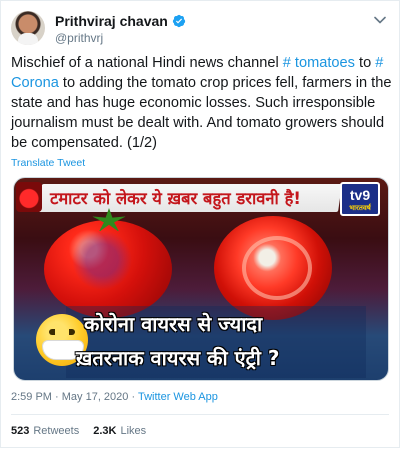 The image size is (402, 450). I want to click on tweet-stats: 523 Retweets 2.3K Likes, so click(78, 431).